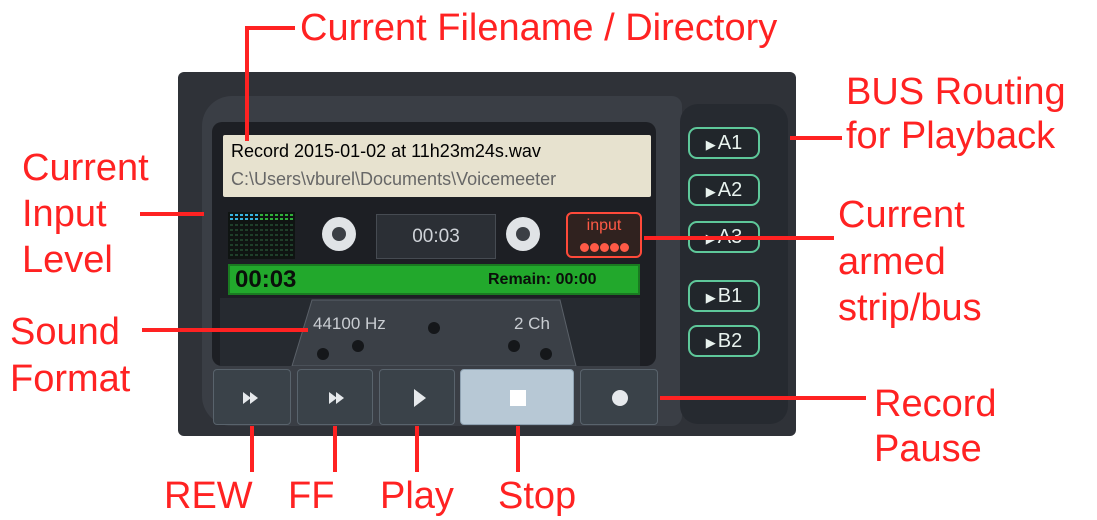 The height and width of the screenshot is (520, 1097). What do you see at coordinates (910, 308) in the screenshot?
I see `annotation-armed-3: strip/bus` at bounding box center [910, 308].